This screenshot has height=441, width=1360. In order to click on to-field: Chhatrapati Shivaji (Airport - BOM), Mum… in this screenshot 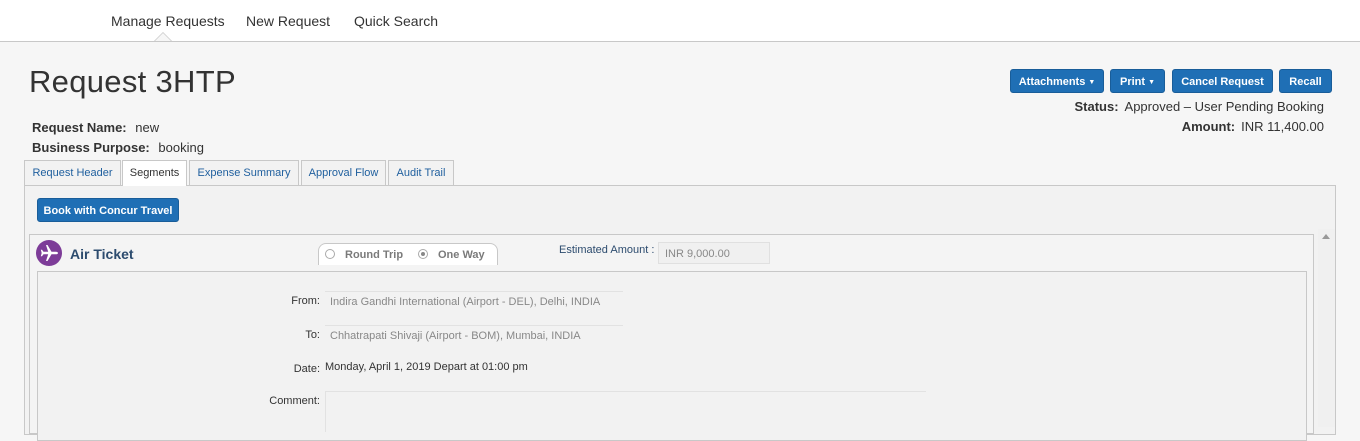, I will do `click(474, 336)`.